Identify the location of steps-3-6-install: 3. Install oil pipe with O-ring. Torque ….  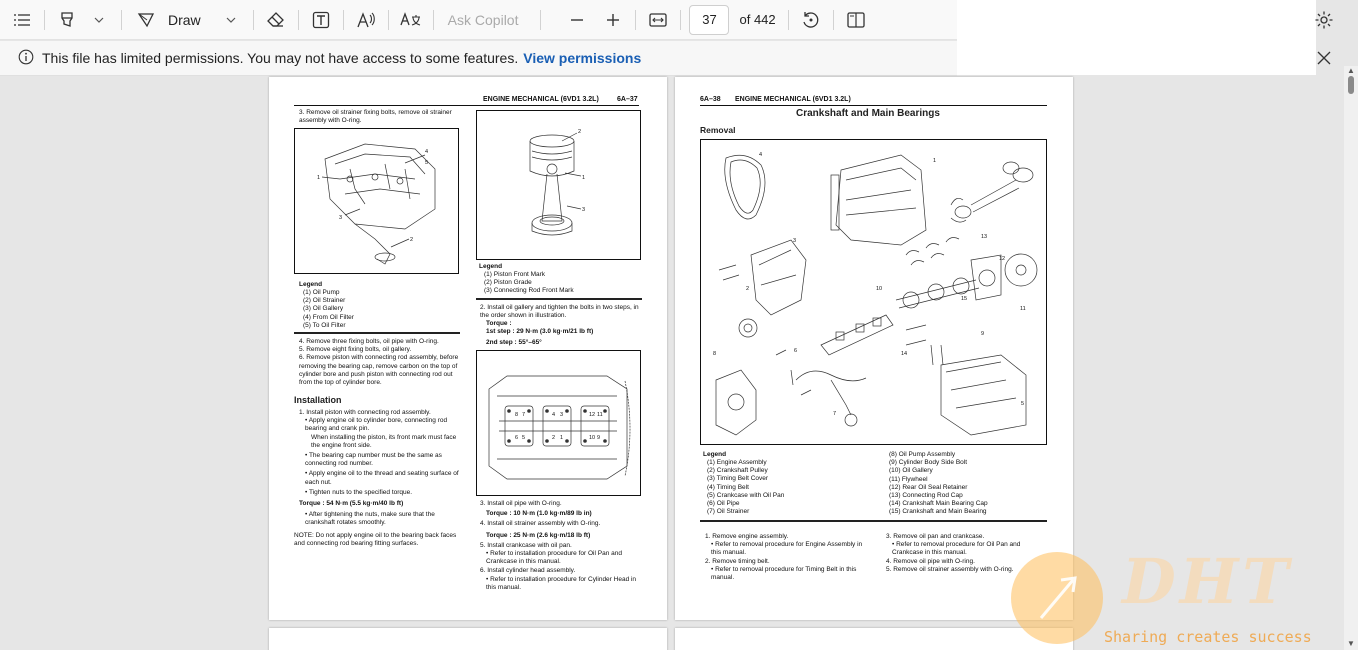
(561, 546).